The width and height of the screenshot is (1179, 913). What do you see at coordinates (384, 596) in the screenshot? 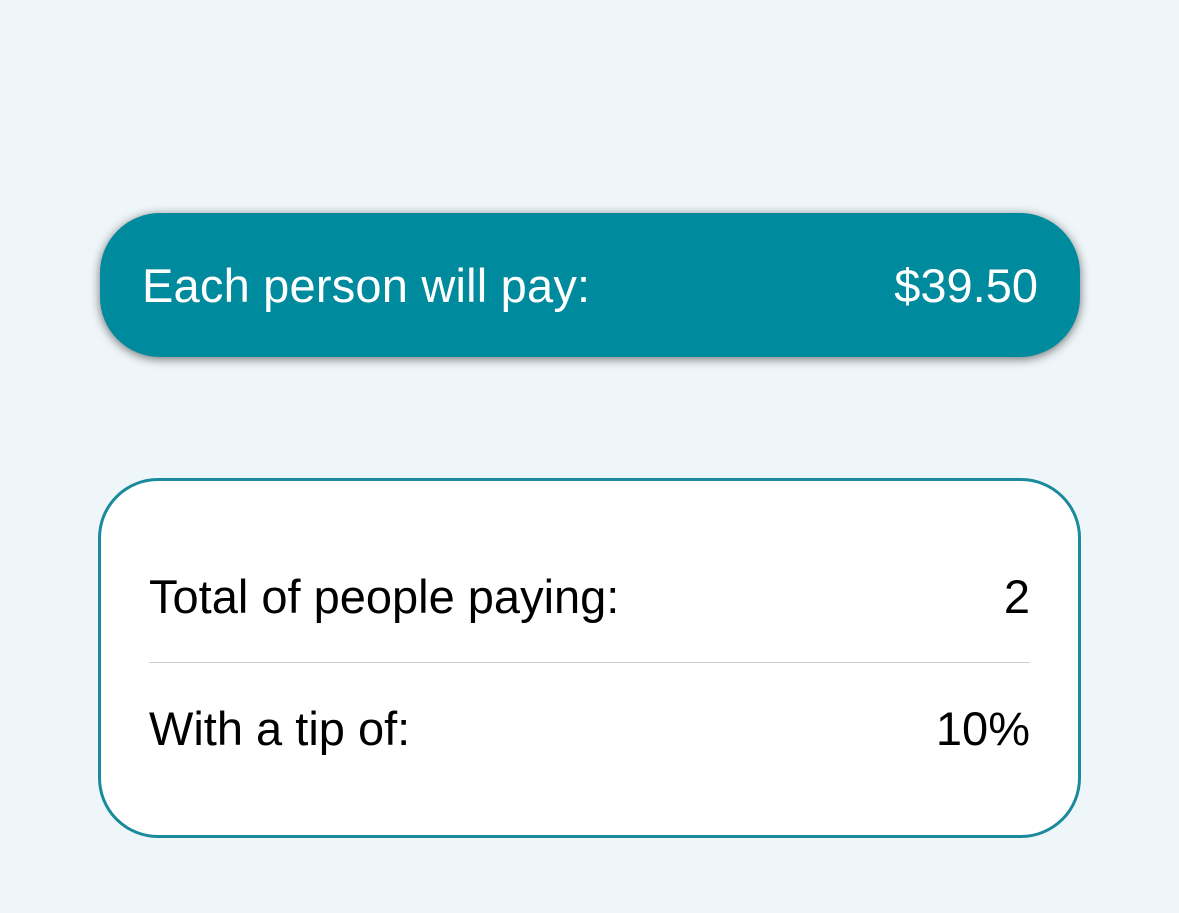
I see `people-count-label: Total of people paying:` at bounding box center [384, 596].